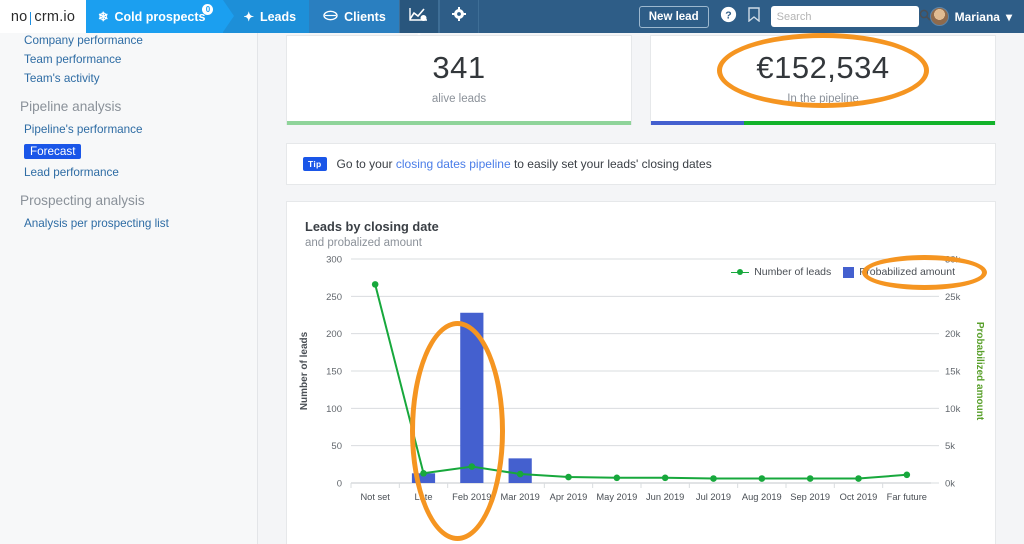 The image size is (1024, 544). Describe the element at coordinates (128, 223) in the screenshot. I see `sidebar-item-analysis-per-prospecting-list: Analysis per prospecting list` at that location.